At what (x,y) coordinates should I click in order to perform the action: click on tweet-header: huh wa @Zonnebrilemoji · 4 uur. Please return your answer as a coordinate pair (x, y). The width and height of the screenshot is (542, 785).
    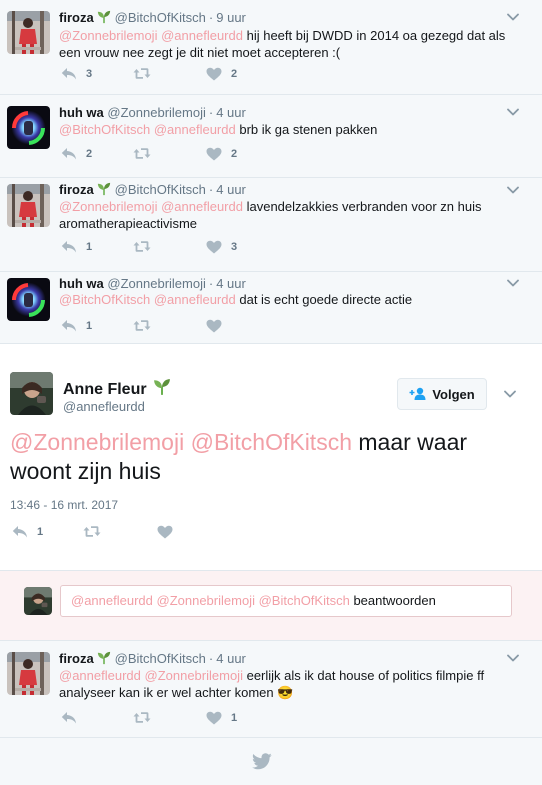
    Looking at the image, I should click on (152, 283).